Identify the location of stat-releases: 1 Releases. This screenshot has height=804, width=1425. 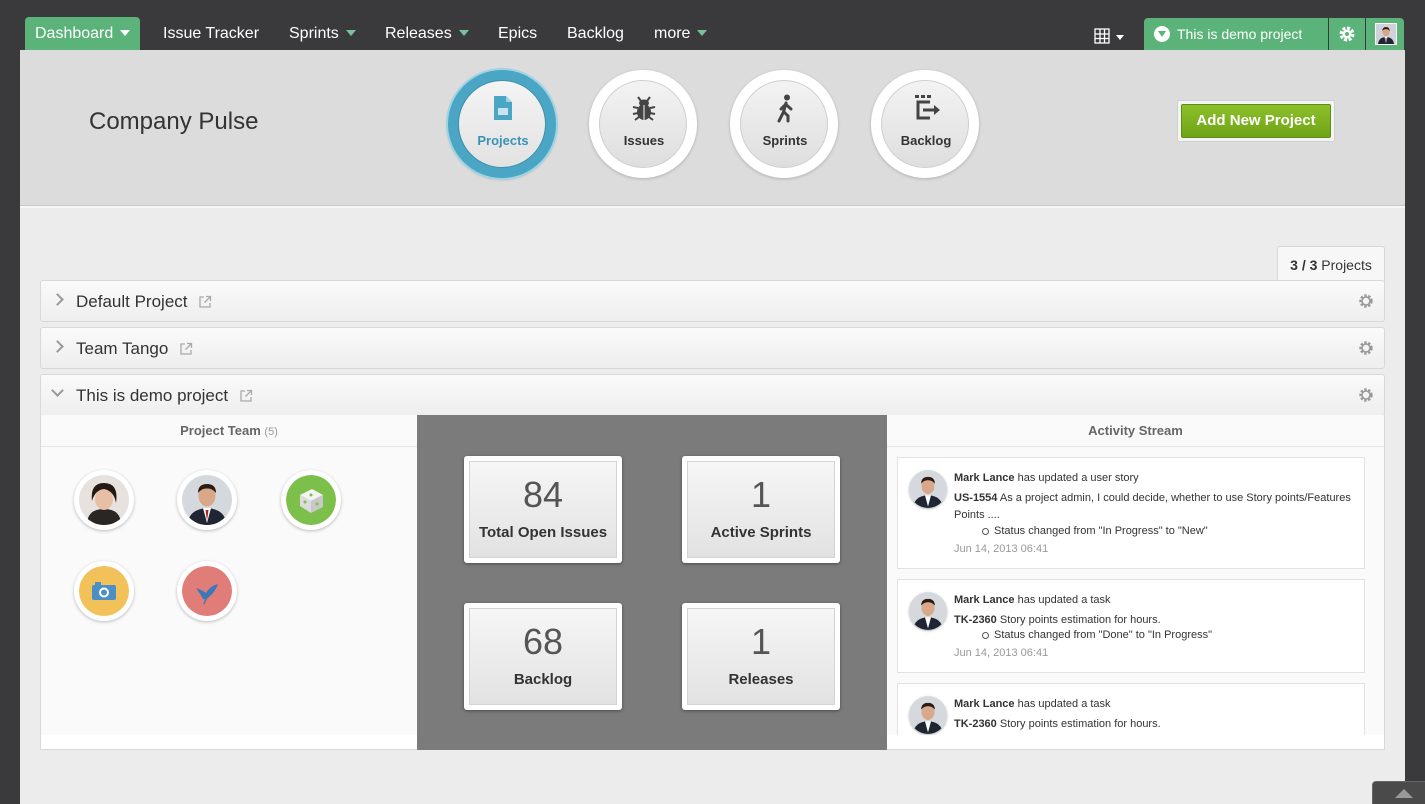
(761, 656).